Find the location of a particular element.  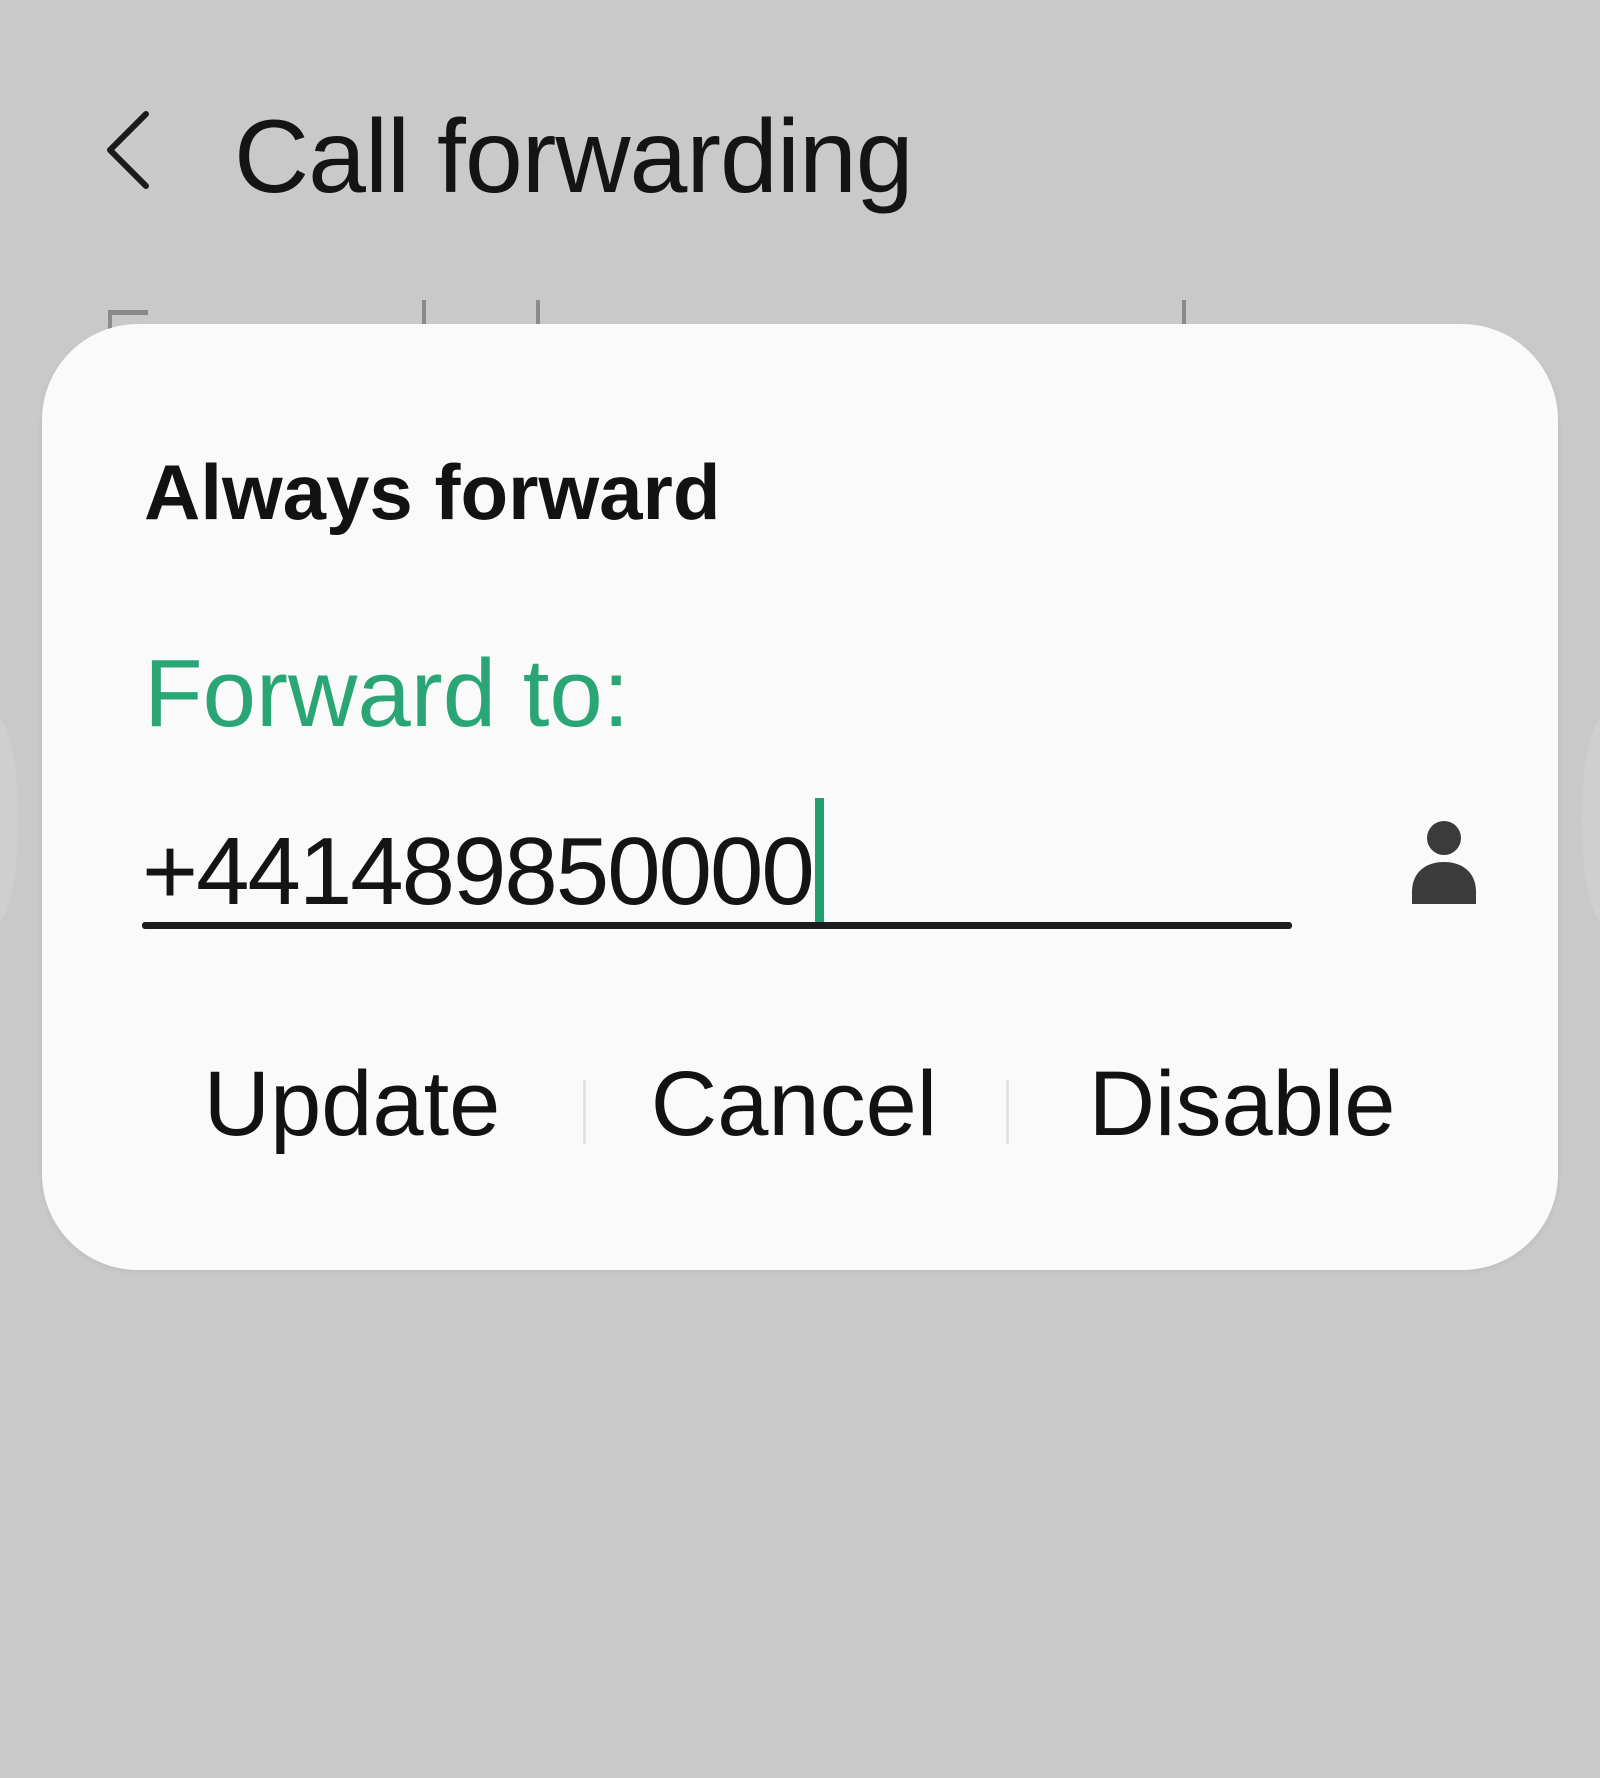

person-icon is located at coordinates (1444, 862).